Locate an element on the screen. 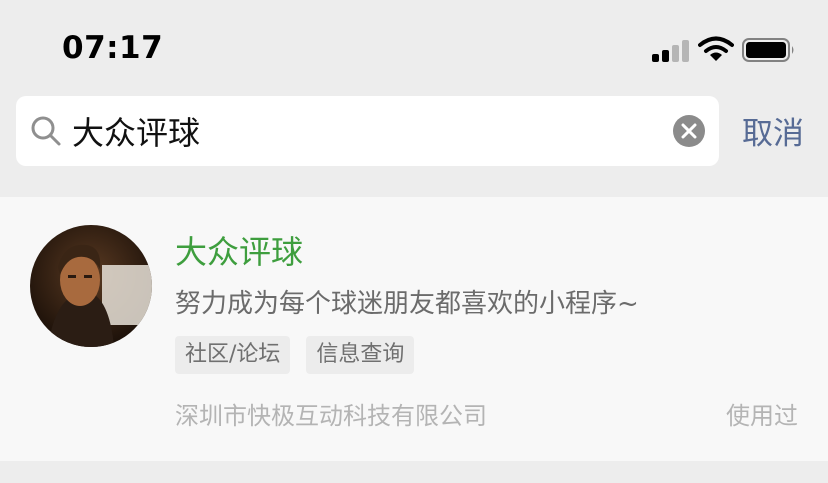 Image resolution: width=828 pixels, height=483 pixels. clear-icon is located at coordinates (689, 131).